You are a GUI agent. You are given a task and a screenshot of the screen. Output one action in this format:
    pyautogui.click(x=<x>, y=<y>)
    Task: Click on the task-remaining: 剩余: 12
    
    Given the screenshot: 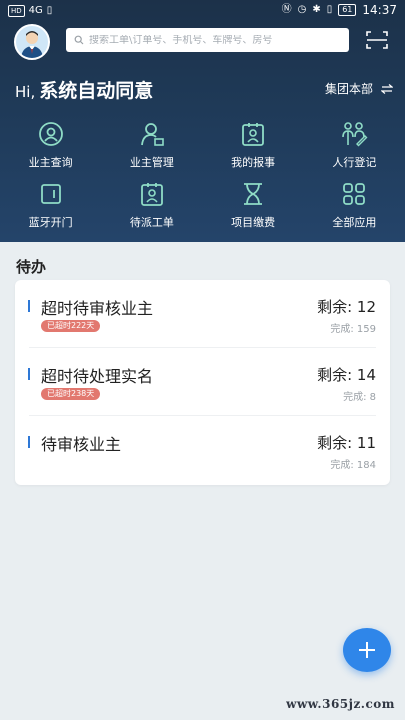 What is the action you would take?
    pyautogui.click(x=346, y=307)
    